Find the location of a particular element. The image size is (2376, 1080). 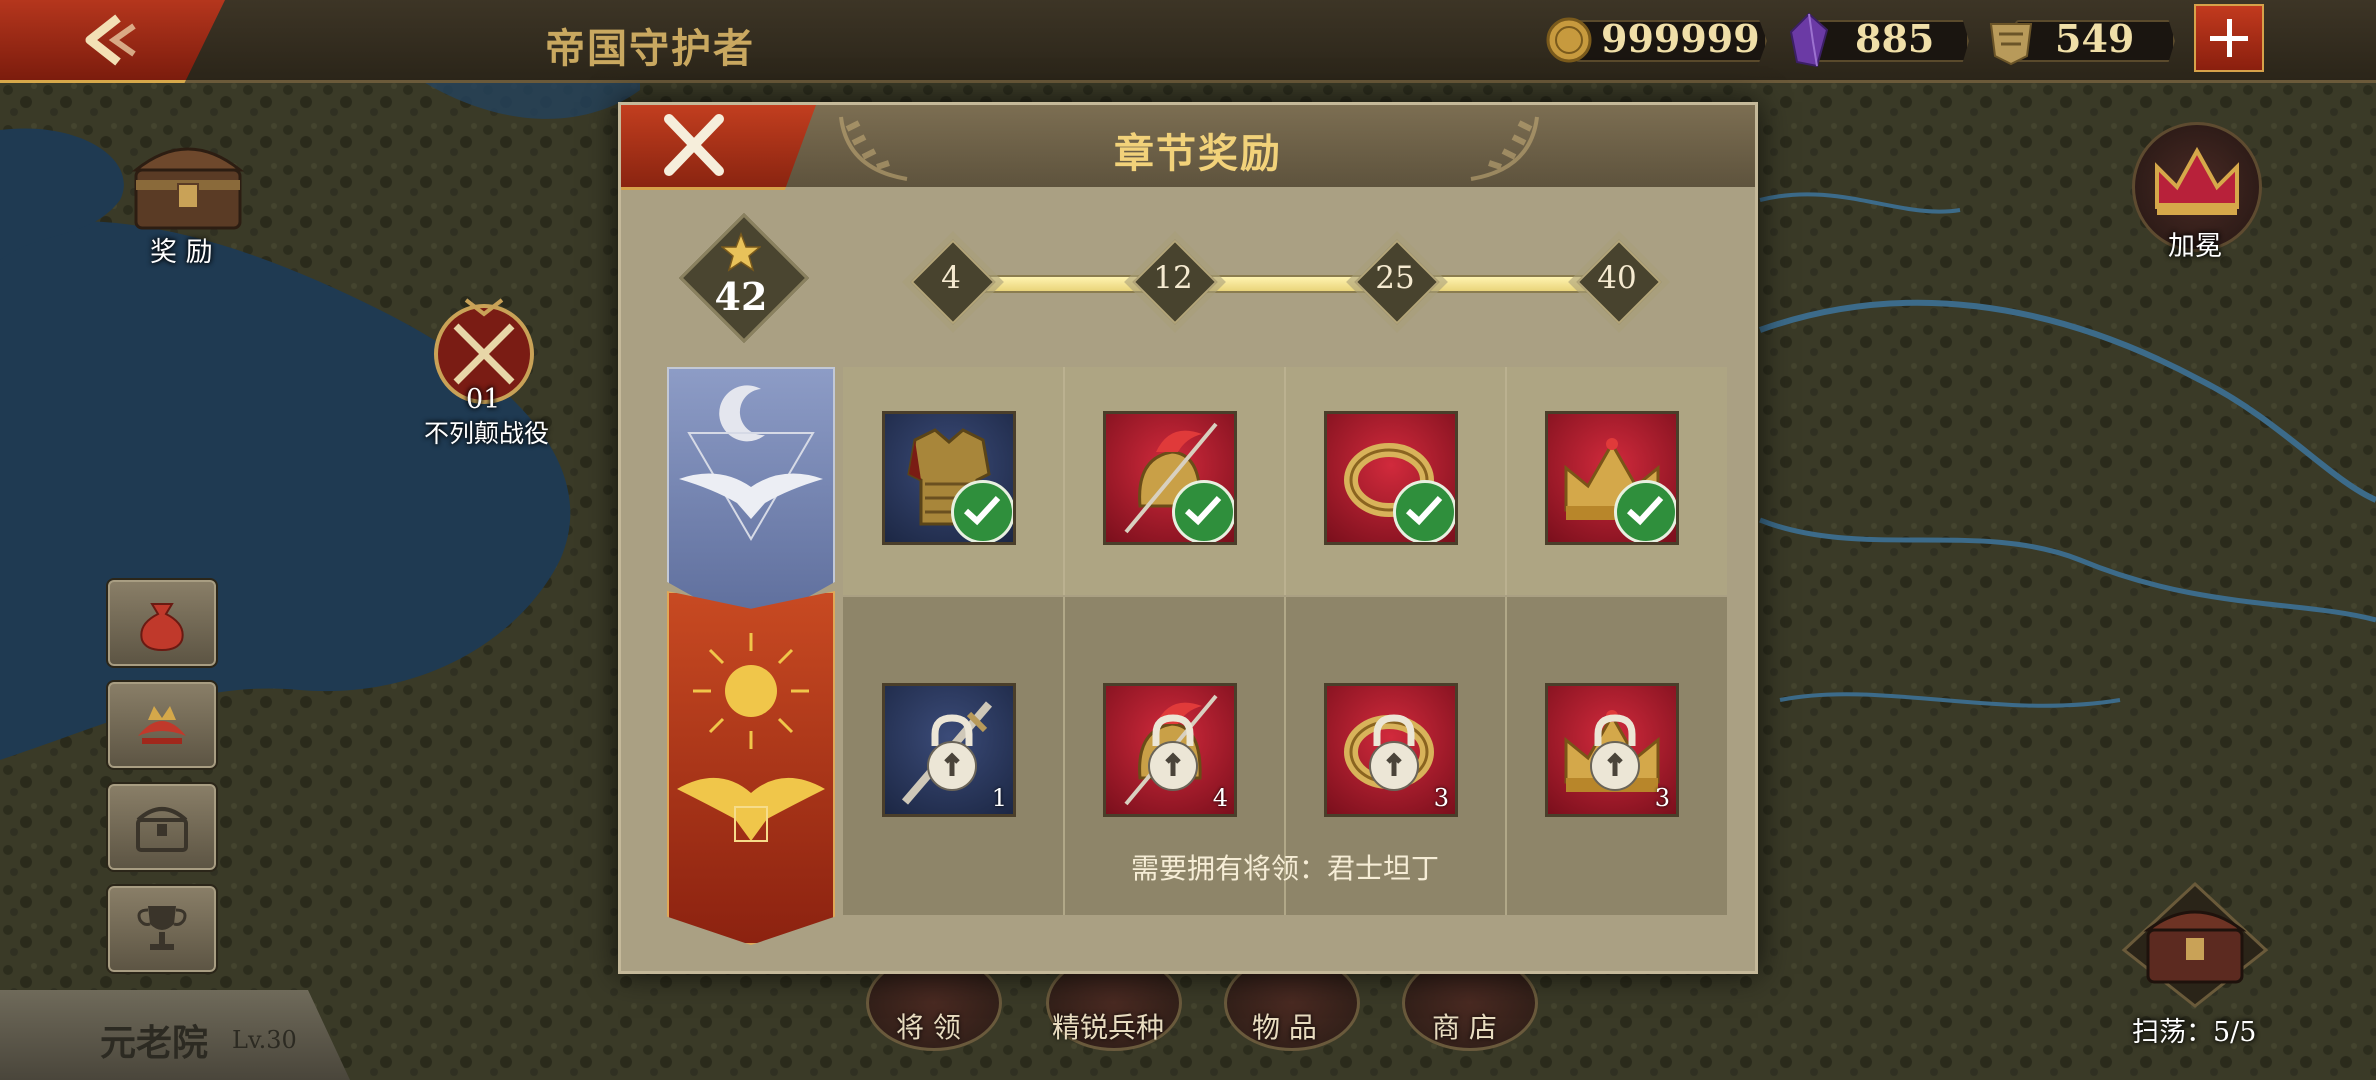

senate-panel: 元老院 Lv.30 is located at coordinates (175, 1035).